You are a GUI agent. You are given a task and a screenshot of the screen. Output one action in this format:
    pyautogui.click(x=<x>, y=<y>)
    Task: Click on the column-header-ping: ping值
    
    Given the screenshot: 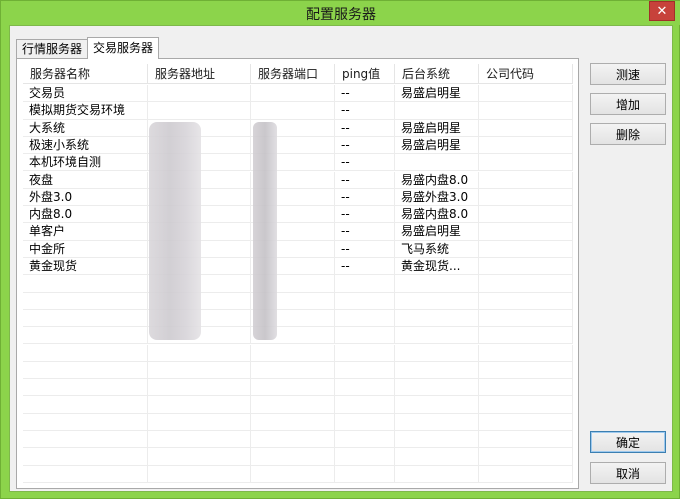 What is the action you would take?
    pyautogui.click(x=365, y=74)
    